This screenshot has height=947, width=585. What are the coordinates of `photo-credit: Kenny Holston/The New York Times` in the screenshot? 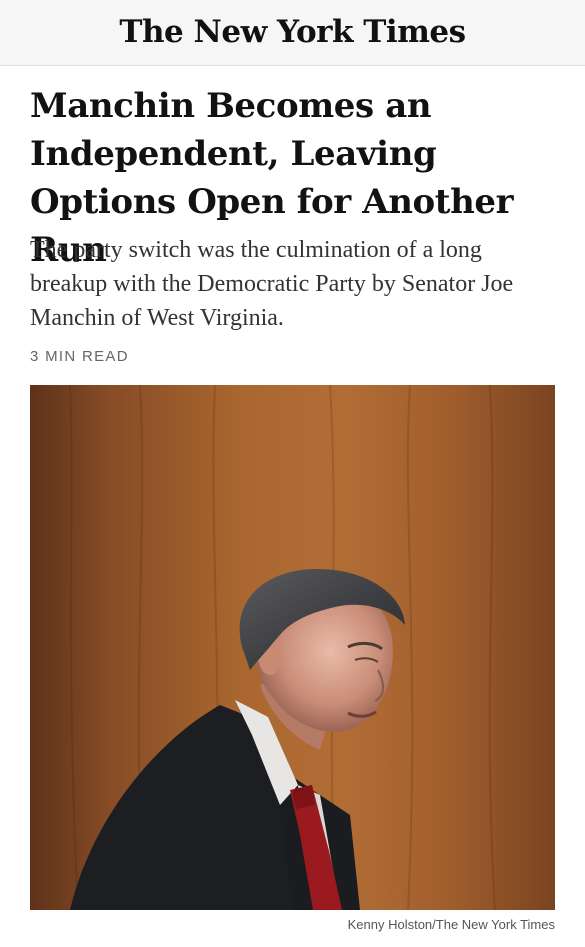 It's located at (451, 924).